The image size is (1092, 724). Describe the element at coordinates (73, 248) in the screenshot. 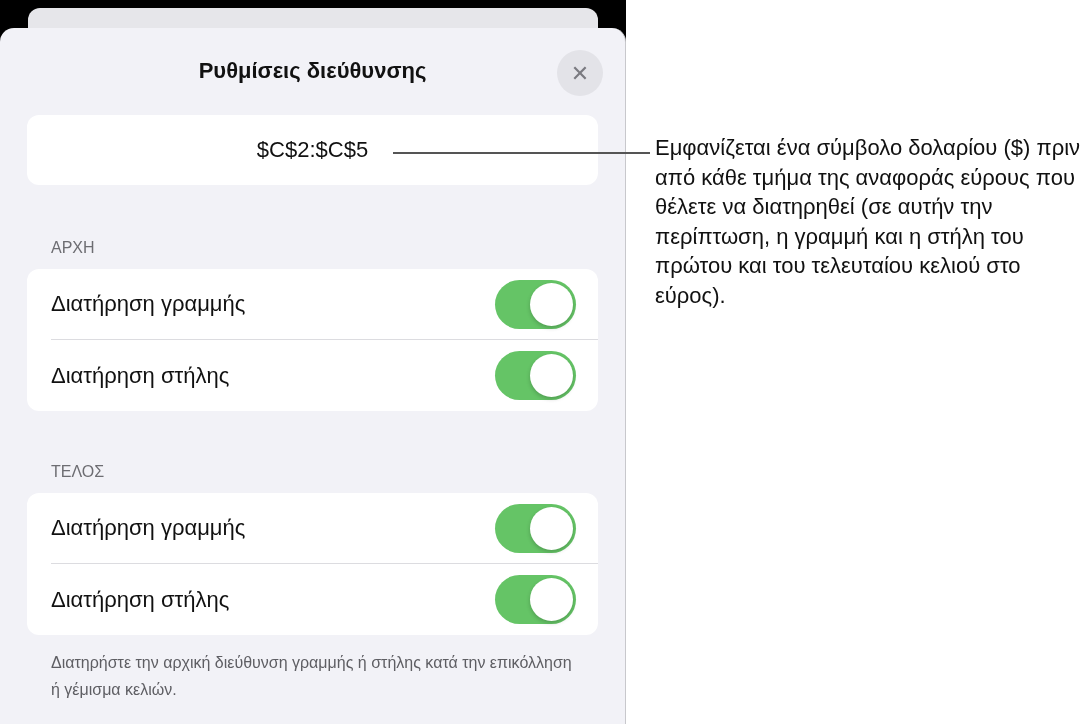

I see `section-header: ΑΡΧΗ` at that location.